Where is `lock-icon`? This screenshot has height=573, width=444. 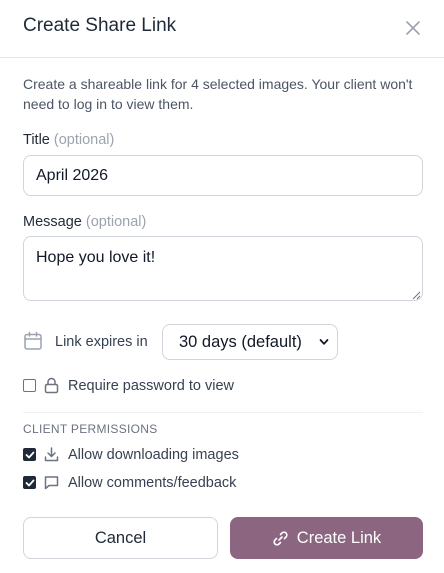
lock-icon is located at coordinates (51, 388).